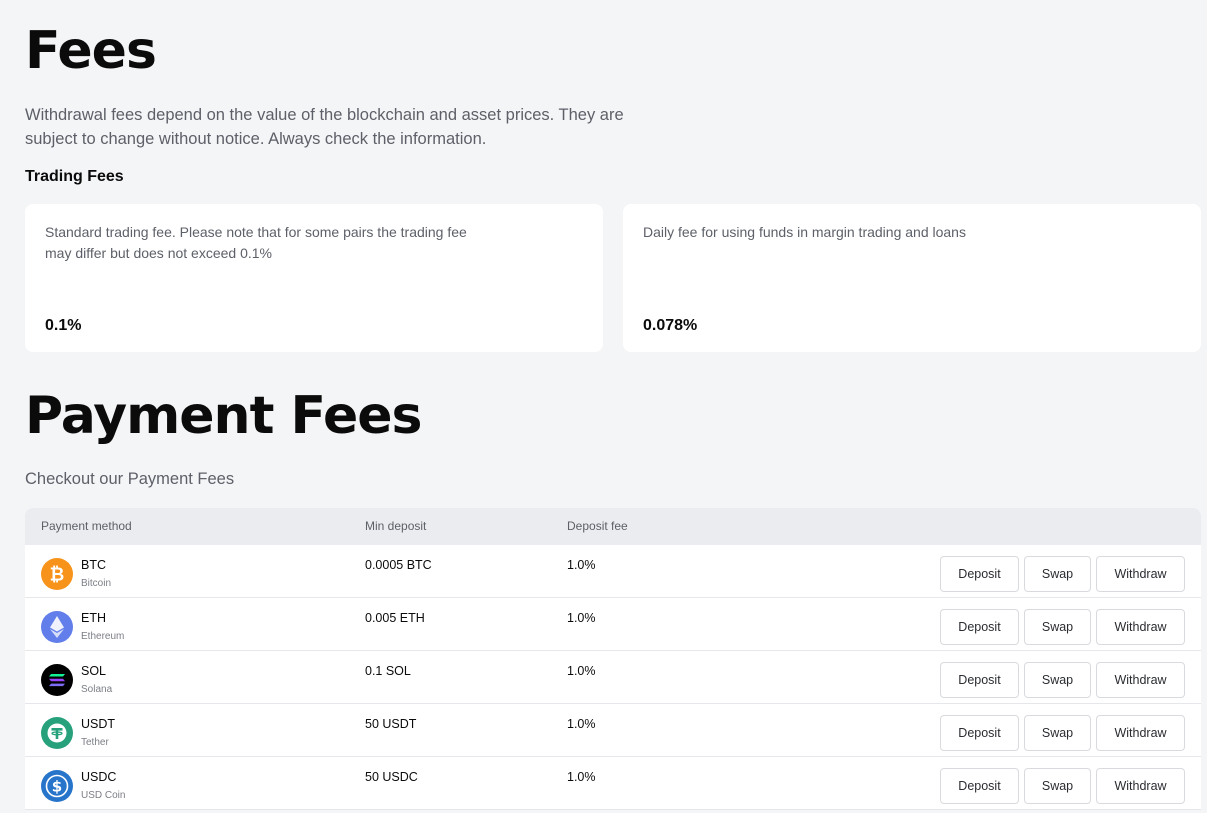 Image resolution: width=1207 pixels, height=813 pixels. Describe the element at coordinates (391, 777) in the screenshot. I see `min-deposit-value: 50 USDC` at that location.